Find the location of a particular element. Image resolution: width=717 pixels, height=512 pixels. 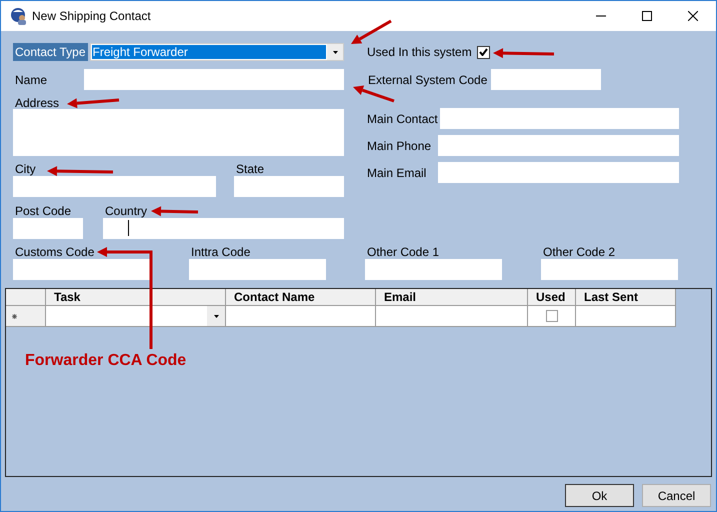

app-icon is located at coordinates (19, 16).